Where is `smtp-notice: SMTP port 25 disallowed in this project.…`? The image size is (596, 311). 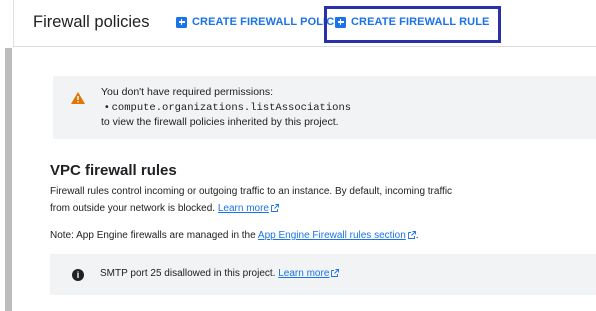 smtp-notice: SMTP port 25 disallowed in this project.… is located at coordinates (220, 274).